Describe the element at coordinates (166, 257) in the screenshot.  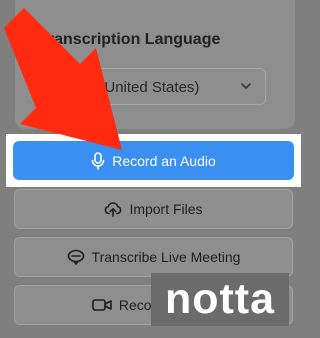
I see `transcribe-live-meeting-label: Transcribe Live Meeting` at that location.